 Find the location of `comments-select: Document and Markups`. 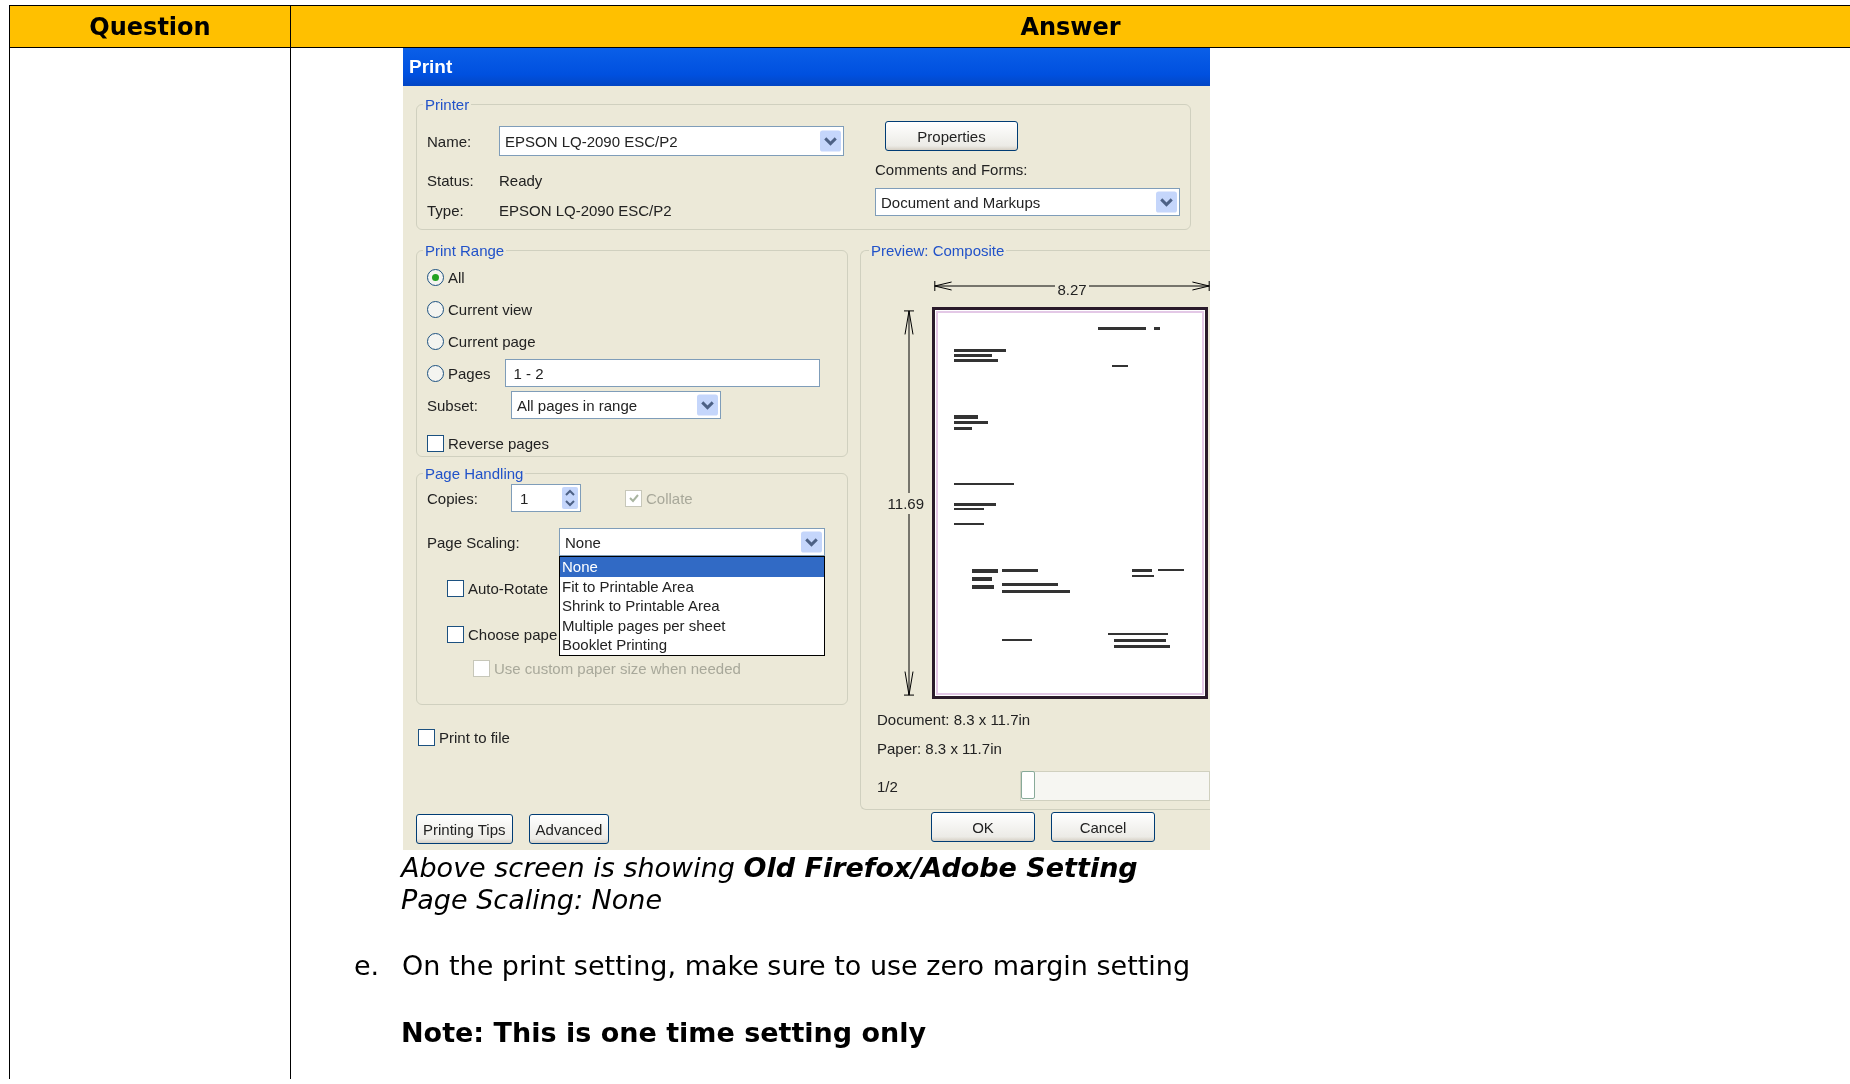

comments-select: Document and Markups is located at coordinates (1027, 202).